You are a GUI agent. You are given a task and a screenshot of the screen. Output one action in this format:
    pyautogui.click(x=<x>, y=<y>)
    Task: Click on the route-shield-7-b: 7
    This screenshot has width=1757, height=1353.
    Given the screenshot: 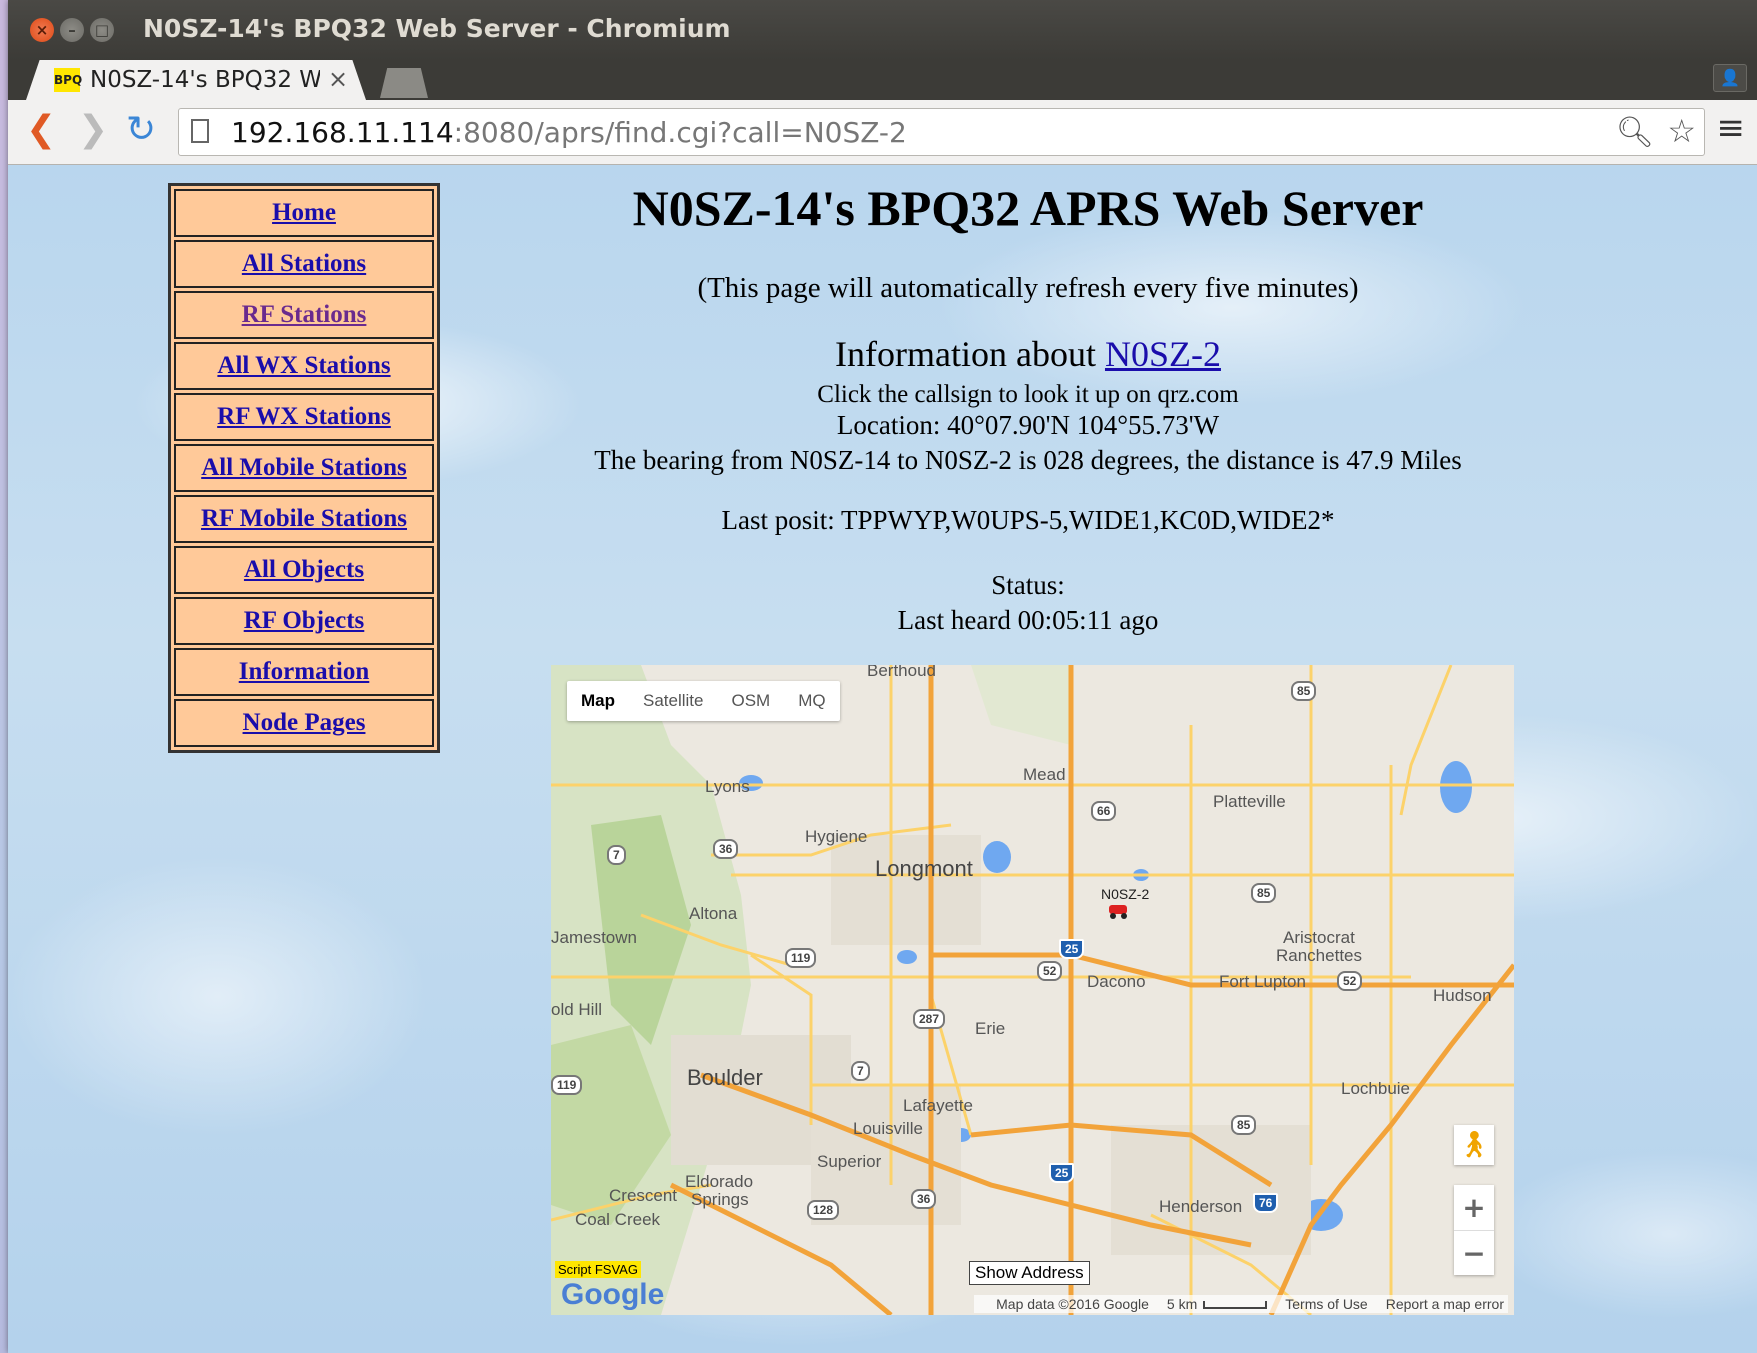 What is the action you would take?
    pyautogui.click(x=860, y=1071)
    